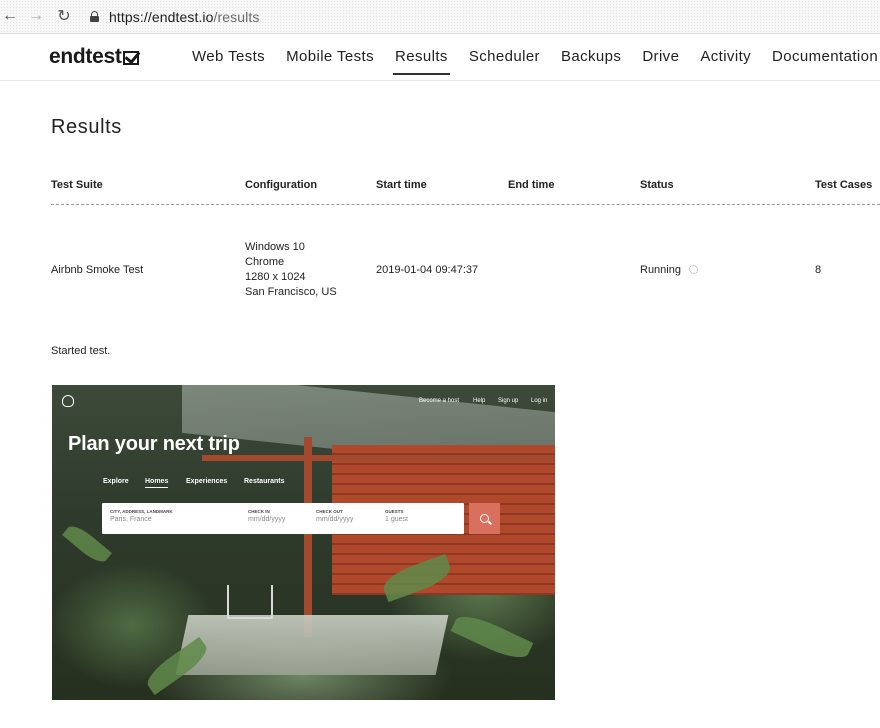 The width and height of the screenshot is (880, 728). What do you see at coordinates (275, 247) in the screenshot?
I see `config-os: Windows 10` at bounding box center [275, 247].